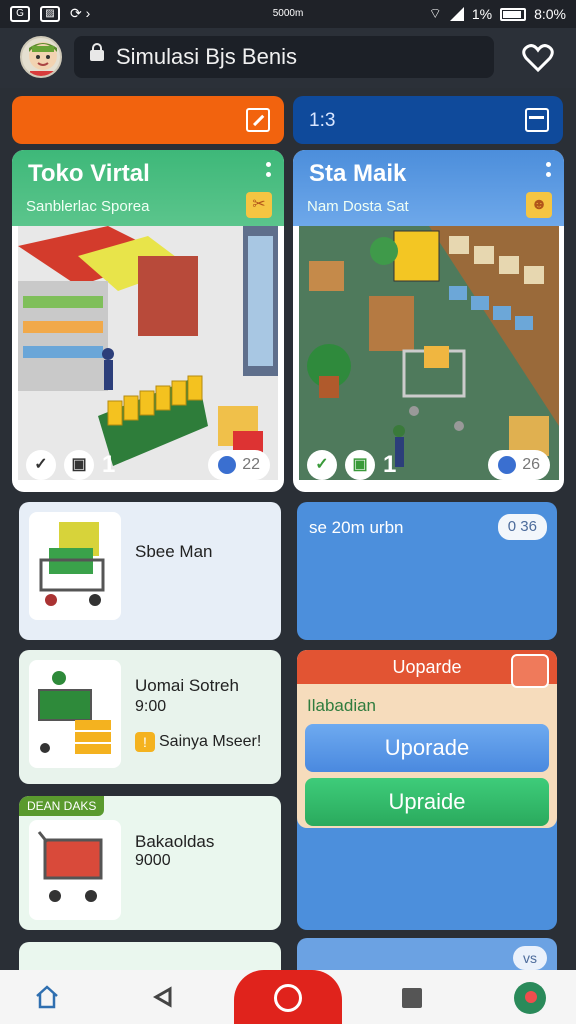 The image size is (576, 1024). What do you see at coordinates (151, 706) in the screenshot?
I see `product-price: 9:00` at bounding box center [151, 706].